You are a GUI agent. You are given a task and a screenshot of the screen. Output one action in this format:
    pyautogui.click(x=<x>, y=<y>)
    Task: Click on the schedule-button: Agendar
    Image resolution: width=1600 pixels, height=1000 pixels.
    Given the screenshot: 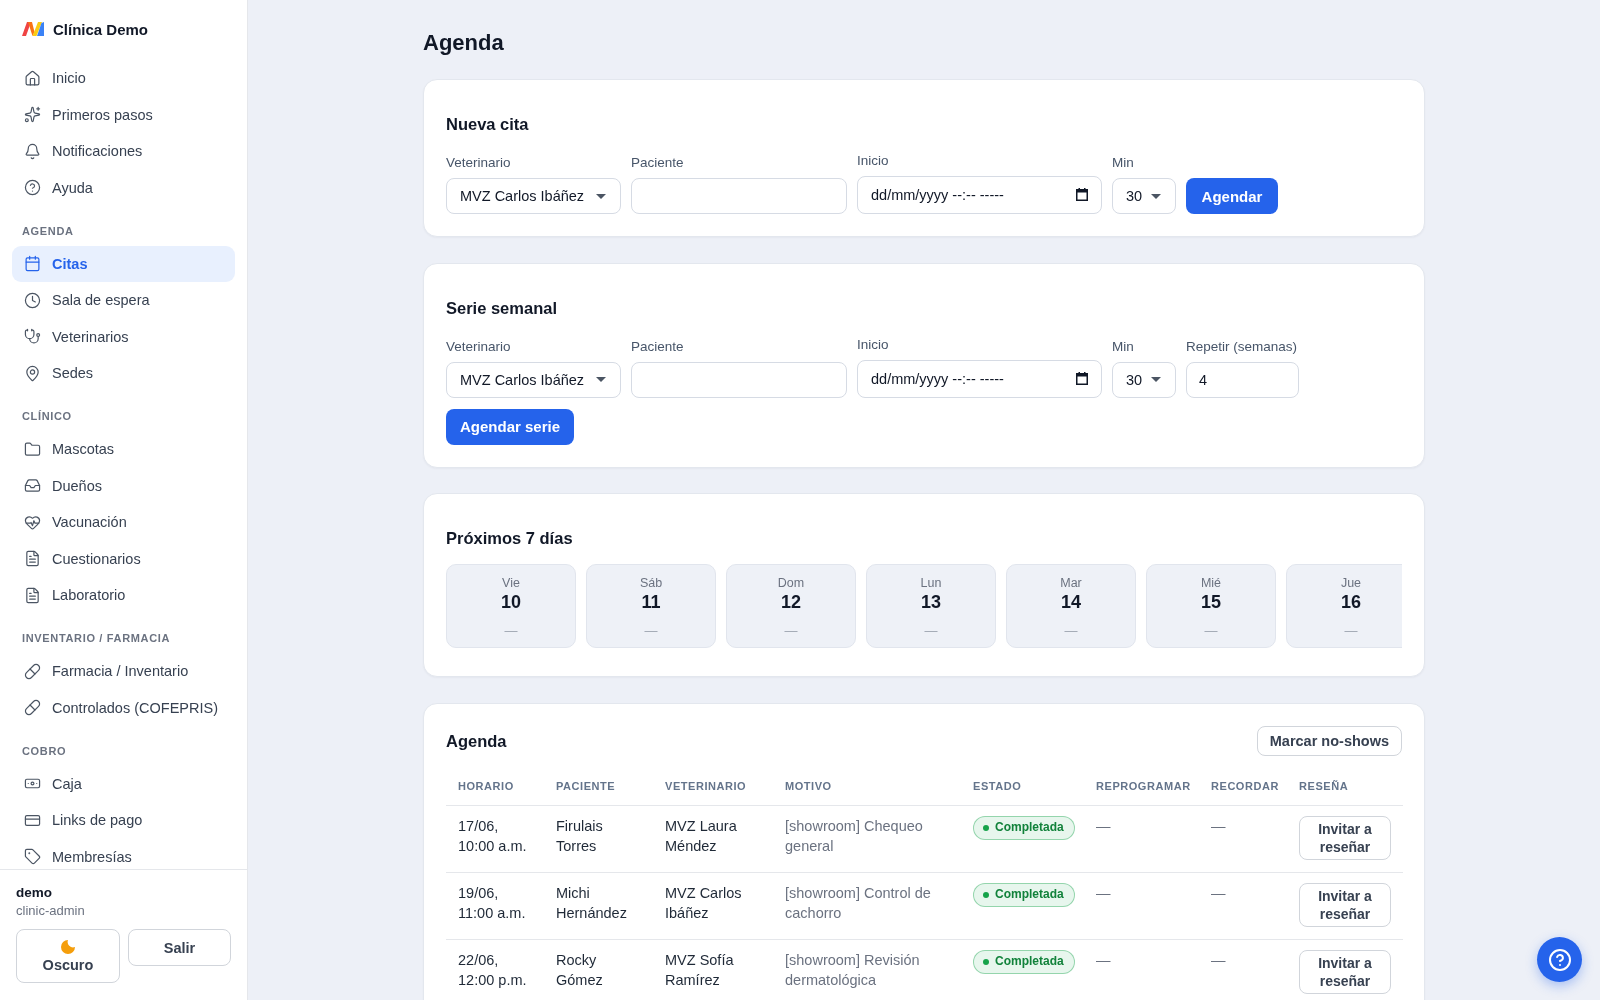 What is the action you would take?
    pyautogui.click(x=1232, y=196)
    